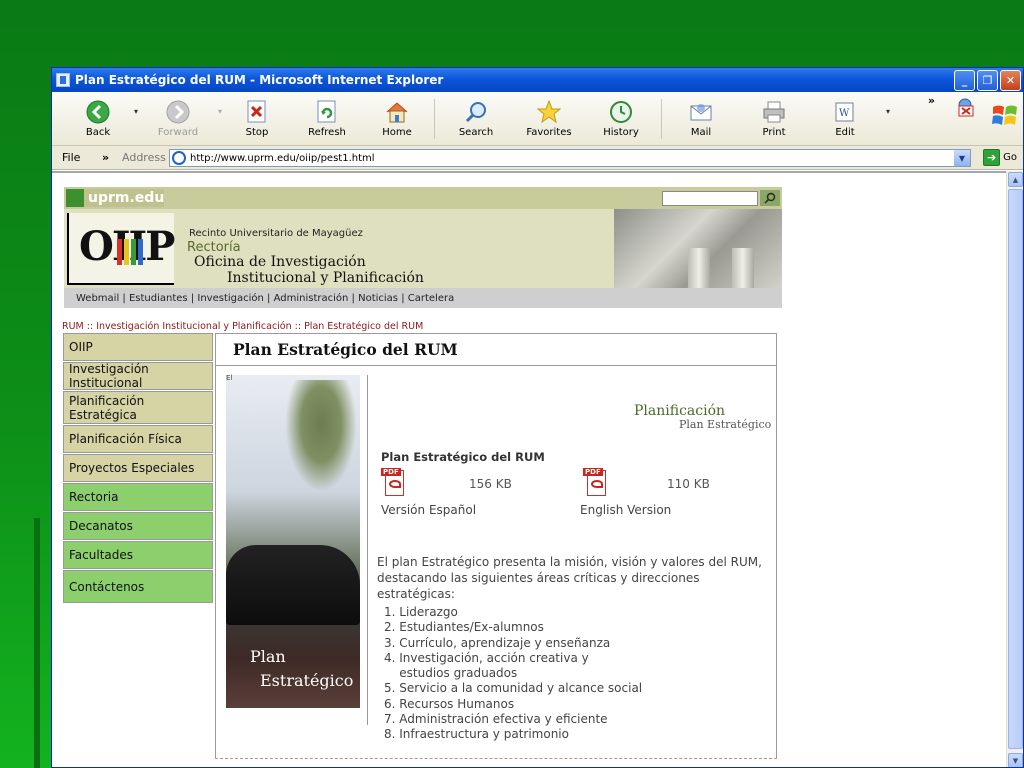 The image size is (1024, 768). What do you see at coordinates (230, 298) in the screenshot?
I see `nav-link-investigacion: Investigación` at bounding box center [230, 298].